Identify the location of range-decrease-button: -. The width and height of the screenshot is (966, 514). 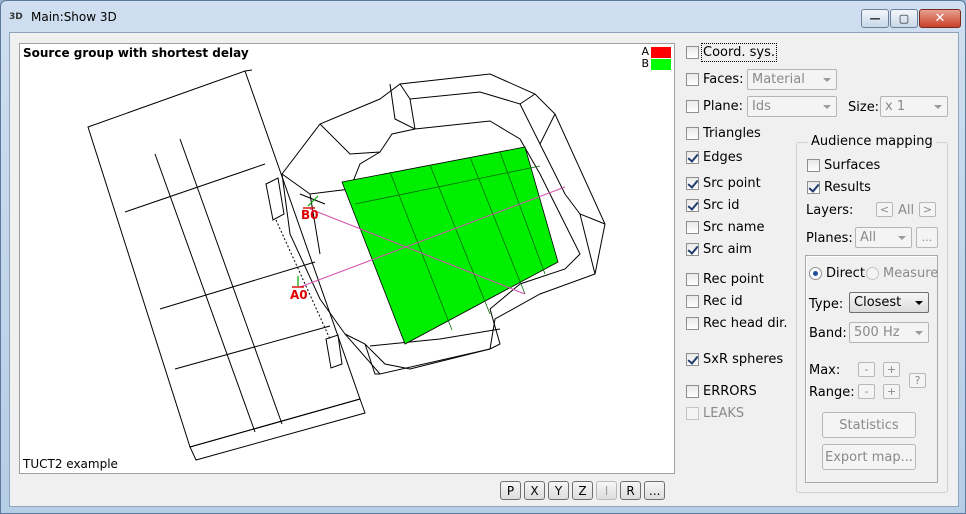
(866, 391).